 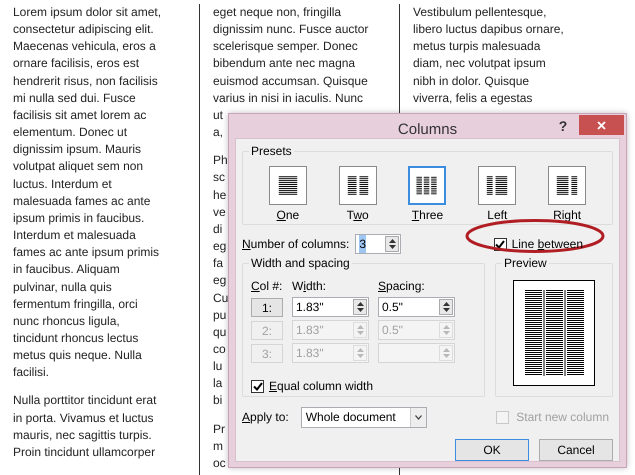 What do you see at coordinates (66, 269) in the screenshot?
I see `text-line: in faucibus. Aliquam` at bounding box center [66, 269].